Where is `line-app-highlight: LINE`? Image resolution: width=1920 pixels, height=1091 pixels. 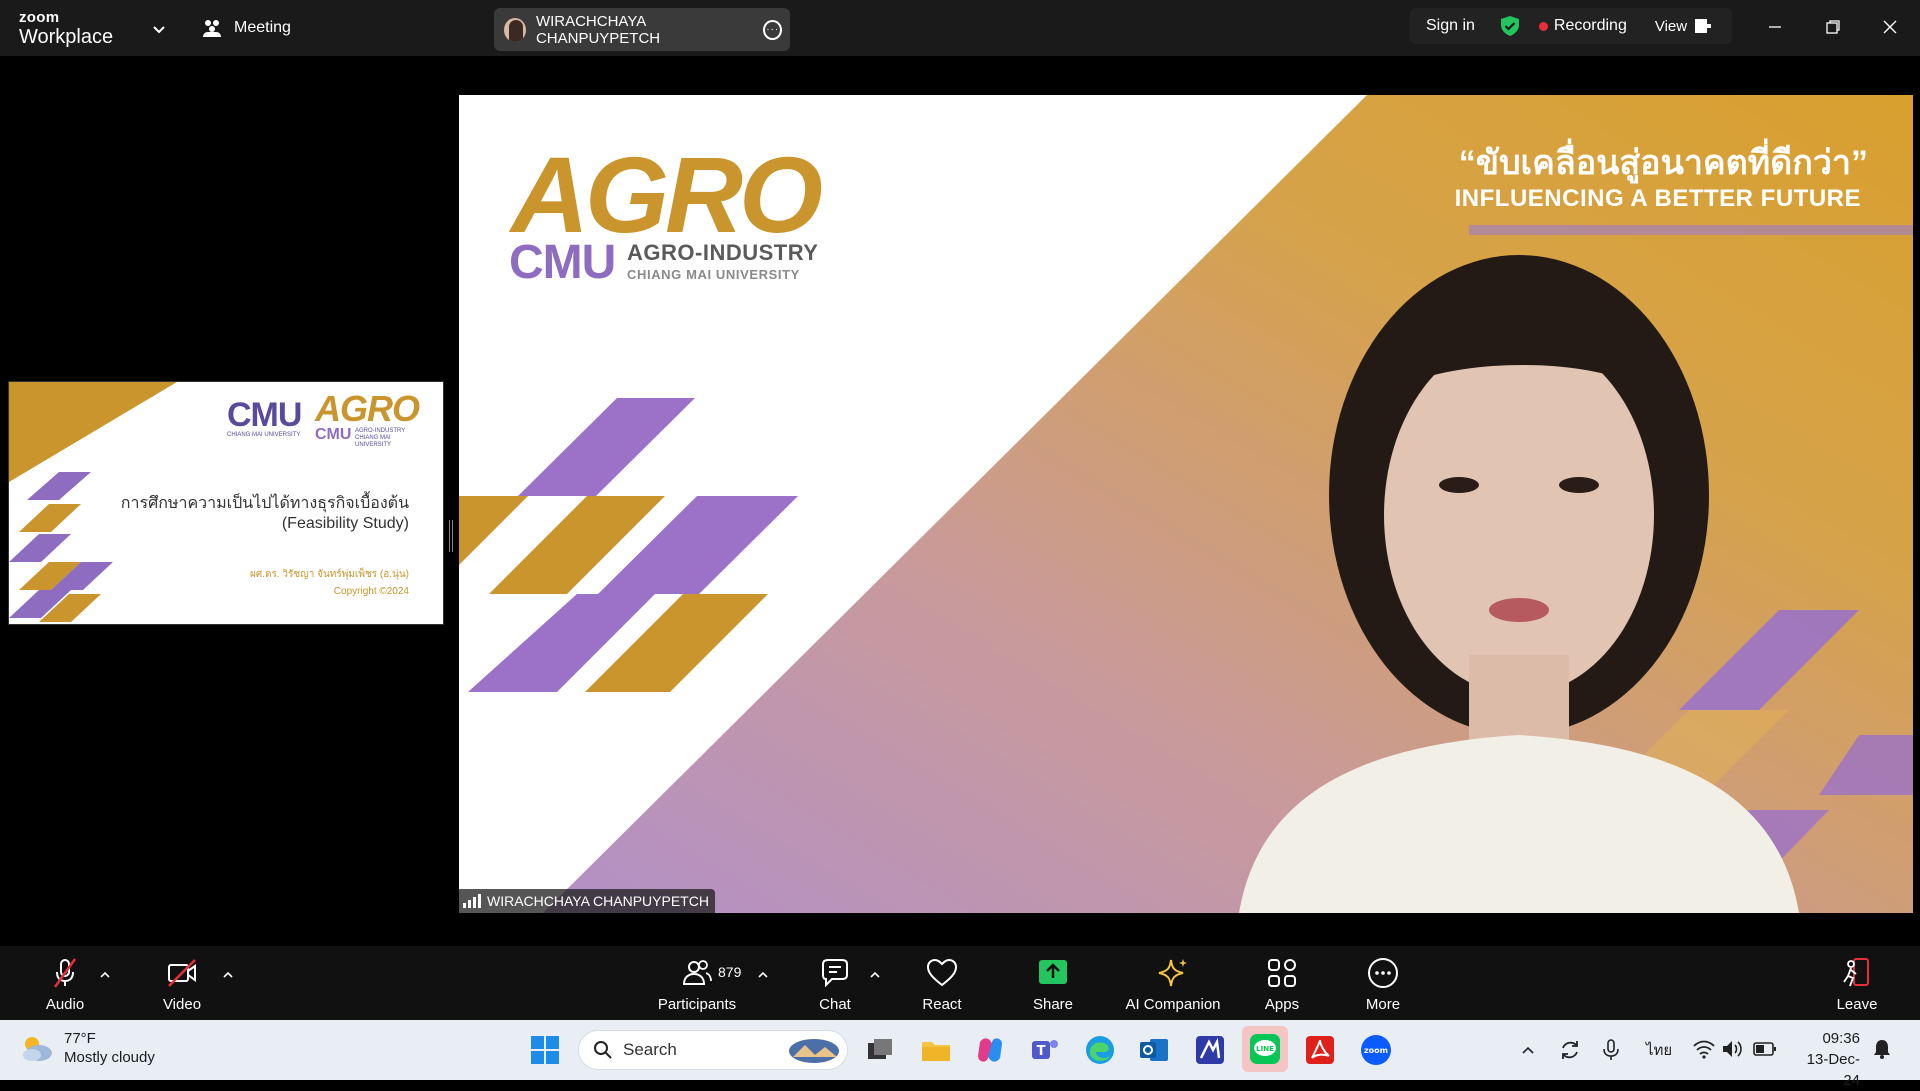
line-app-highlight: LINE is located at coordinates (1265, 1049).